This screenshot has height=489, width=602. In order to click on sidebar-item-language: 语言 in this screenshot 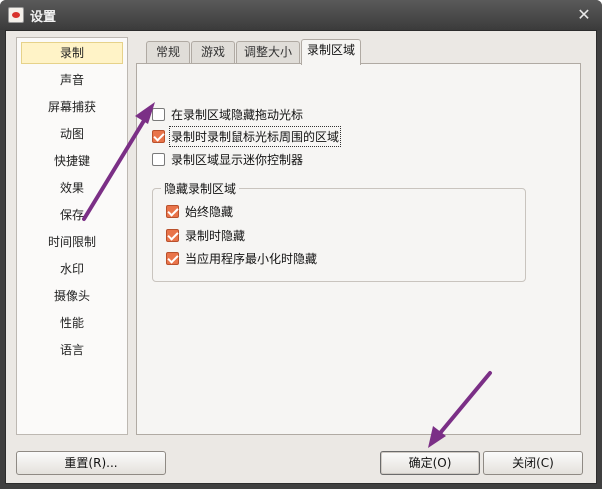, I will do `click(72, 350)`.